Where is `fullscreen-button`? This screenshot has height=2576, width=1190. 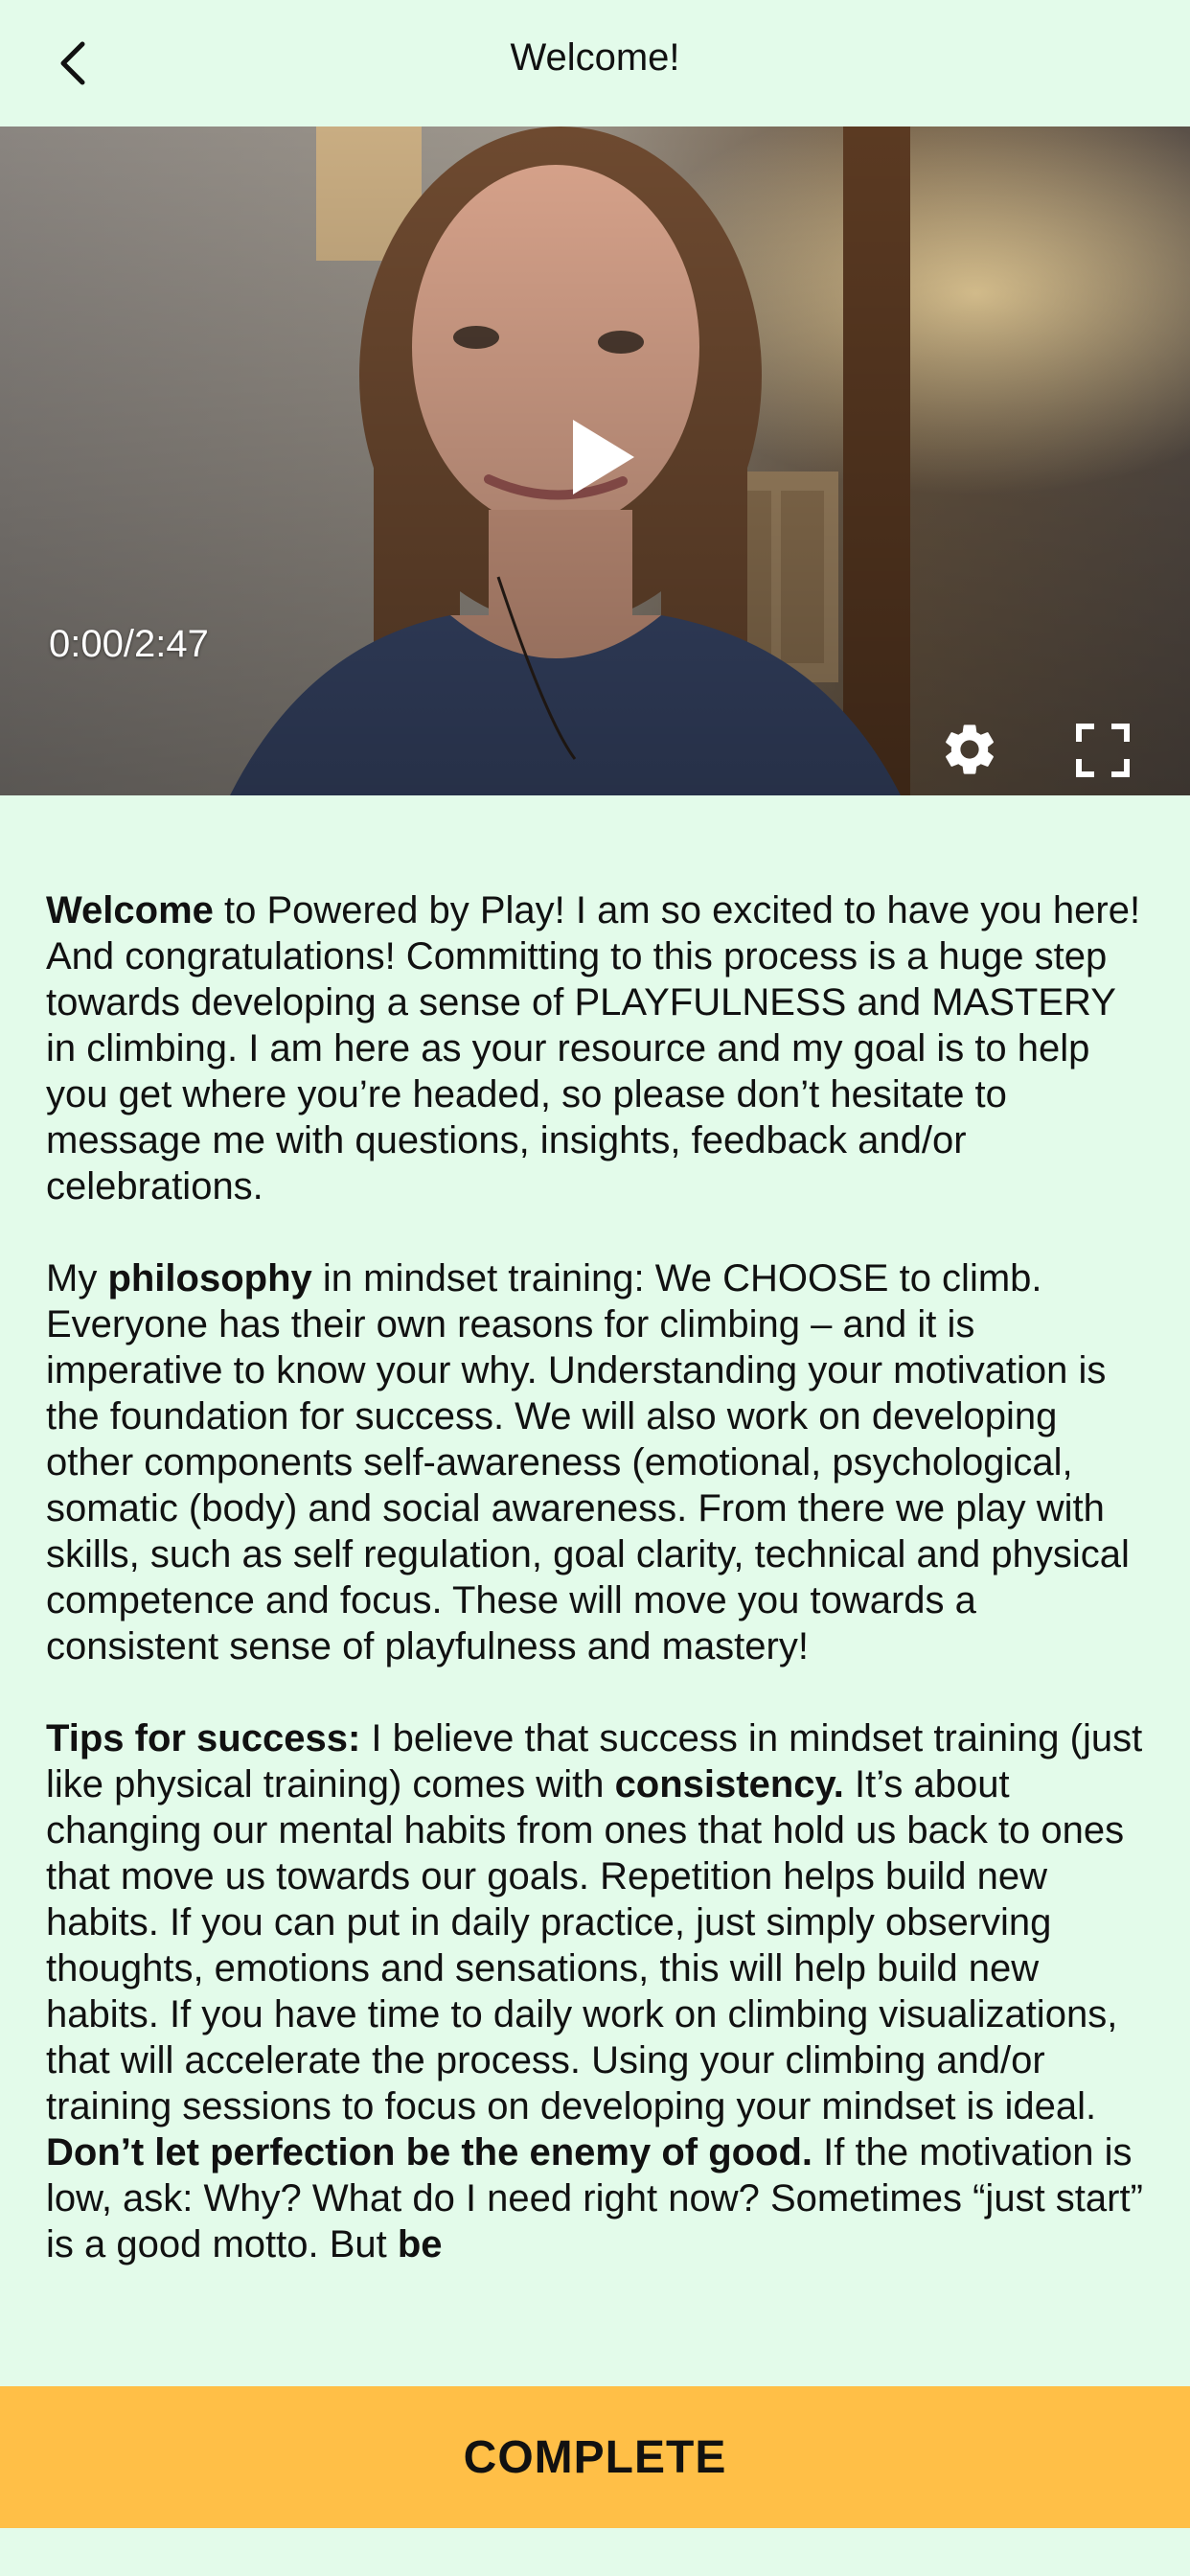
fullscreen-button is located at coordinates (1103, 750).